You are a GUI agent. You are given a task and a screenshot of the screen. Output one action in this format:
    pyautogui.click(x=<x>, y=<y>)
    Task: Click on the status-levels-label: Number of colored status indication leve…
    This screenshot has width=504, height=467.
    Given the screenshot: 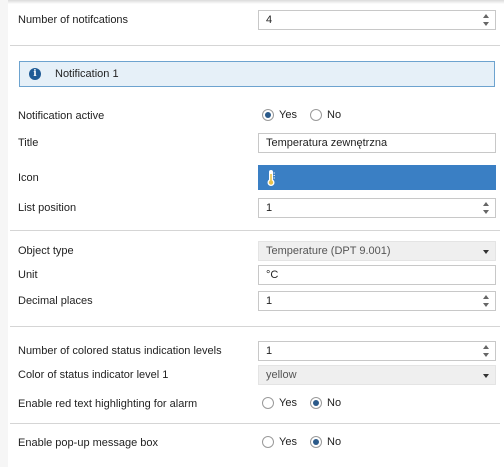 What is the action you would take?
    pyautogui.click(x=120, y=351)
    